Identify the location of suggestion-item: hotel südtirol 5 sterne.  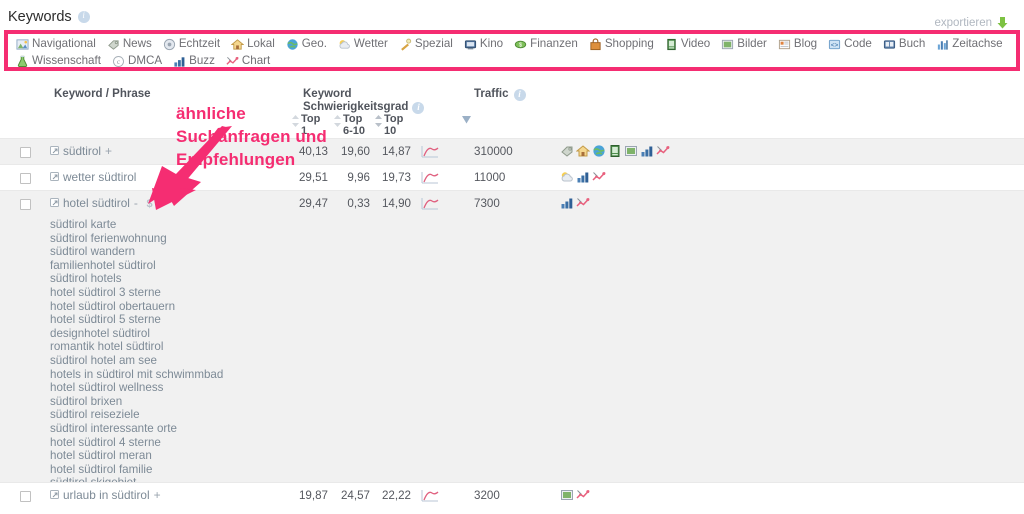
(136, 320).